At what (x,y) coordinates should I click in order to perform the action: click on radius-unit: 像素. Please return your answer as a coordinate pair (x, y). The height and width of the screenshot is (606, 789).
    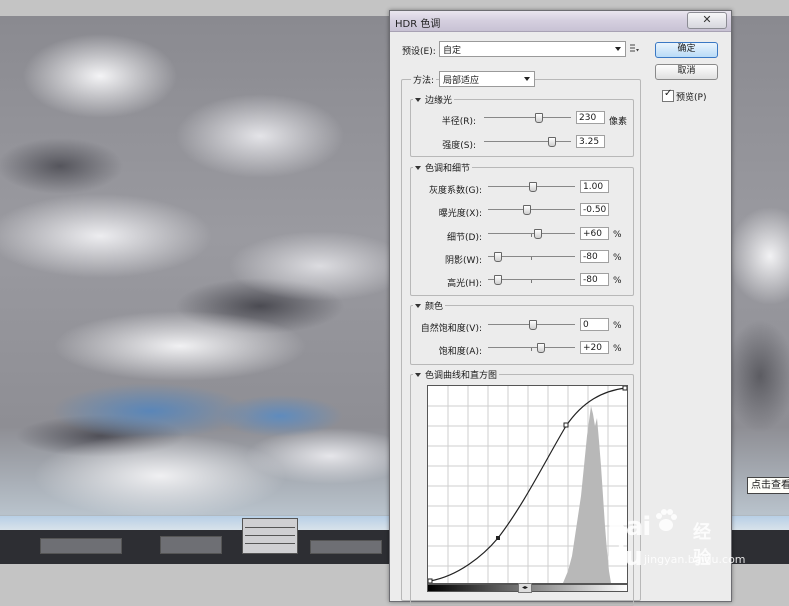
    Looking at the image, I should click on (618, 122).